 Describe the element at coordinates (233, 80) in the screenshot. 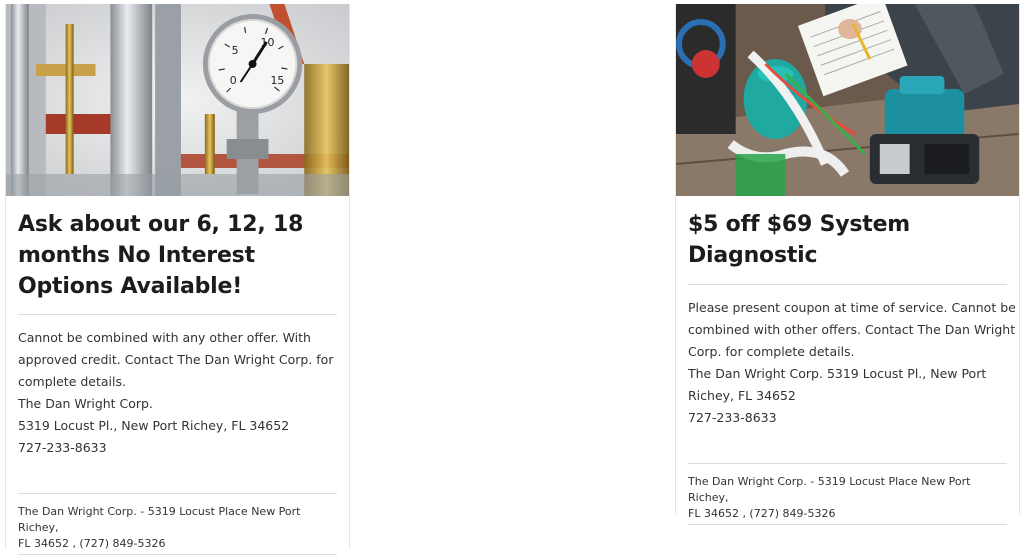

I see `gauge-label-0: 0` at that location.